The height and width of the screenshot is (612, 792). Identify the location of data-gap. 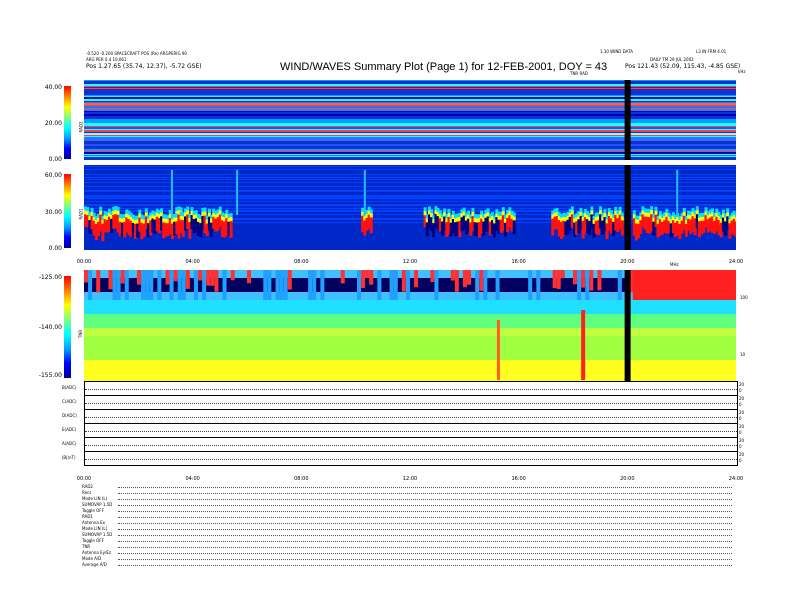
(627, 207).